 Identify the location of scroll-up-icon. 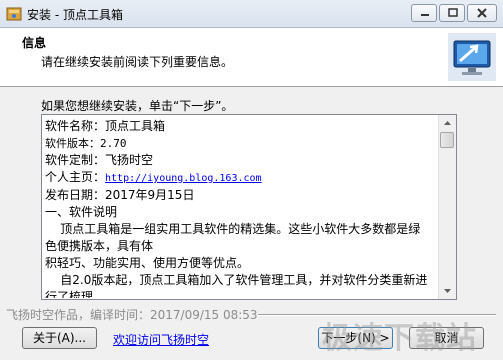
(447, 123).